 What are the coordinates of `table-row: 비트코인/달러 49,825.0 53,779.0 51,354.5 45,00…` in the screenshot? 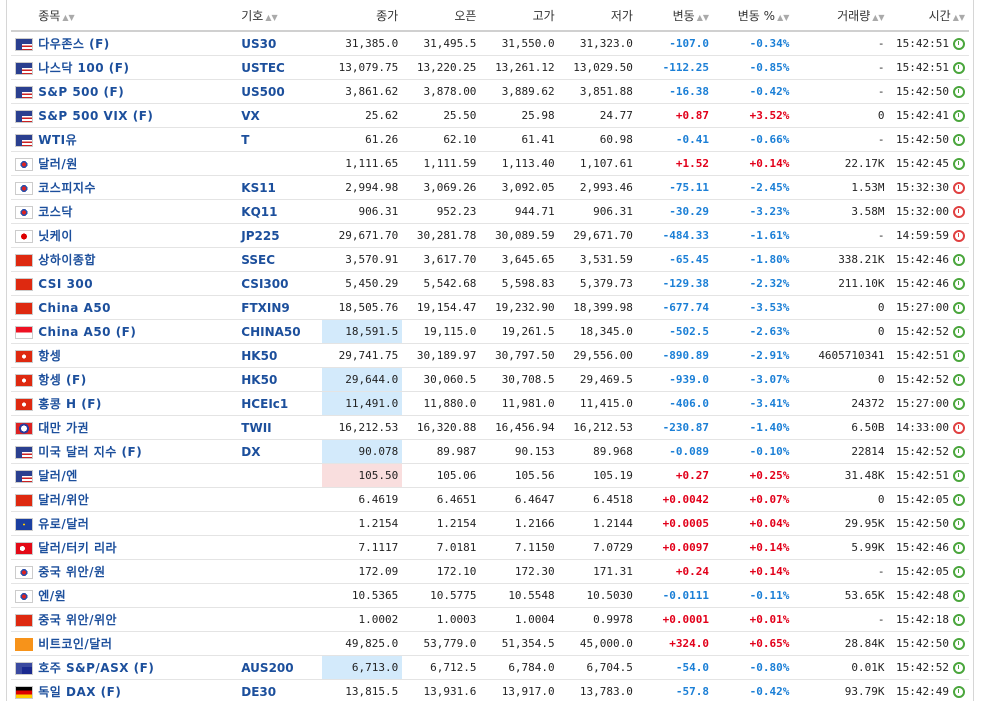 It's located at (490, 643).